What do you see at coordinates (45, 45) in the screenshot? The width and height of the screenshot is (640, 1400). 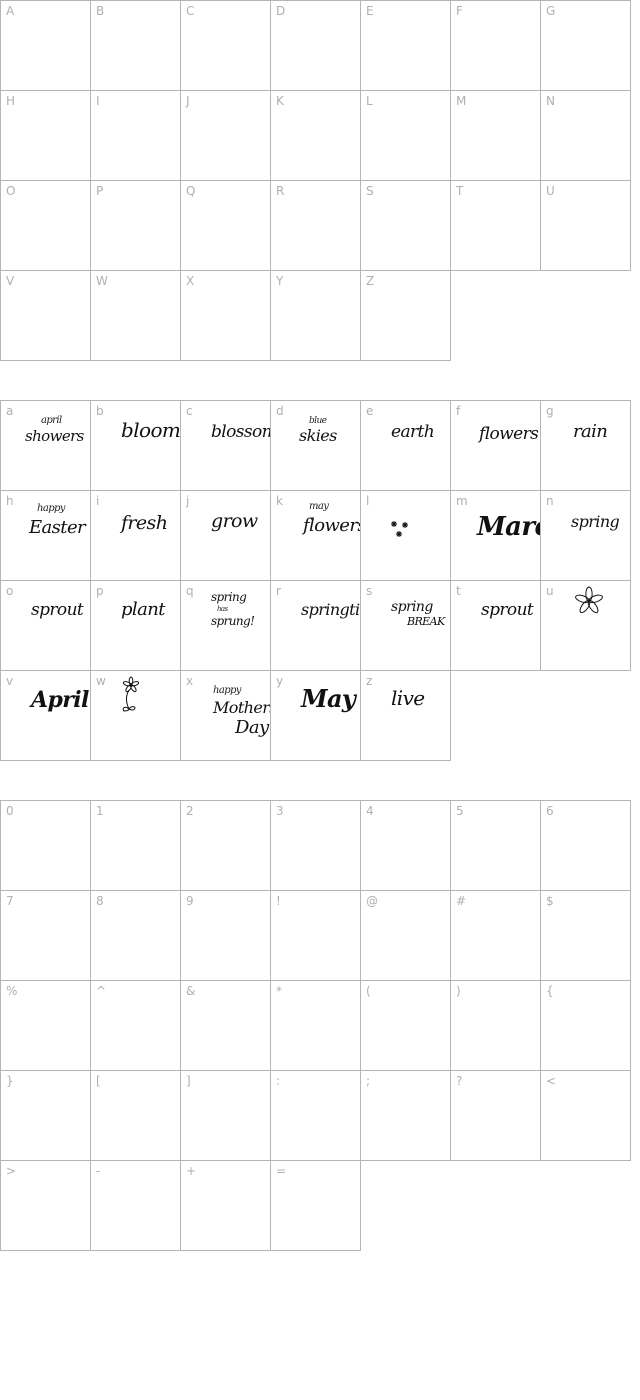 I see `glyph-cell: A` at bounding box center [45, 45].